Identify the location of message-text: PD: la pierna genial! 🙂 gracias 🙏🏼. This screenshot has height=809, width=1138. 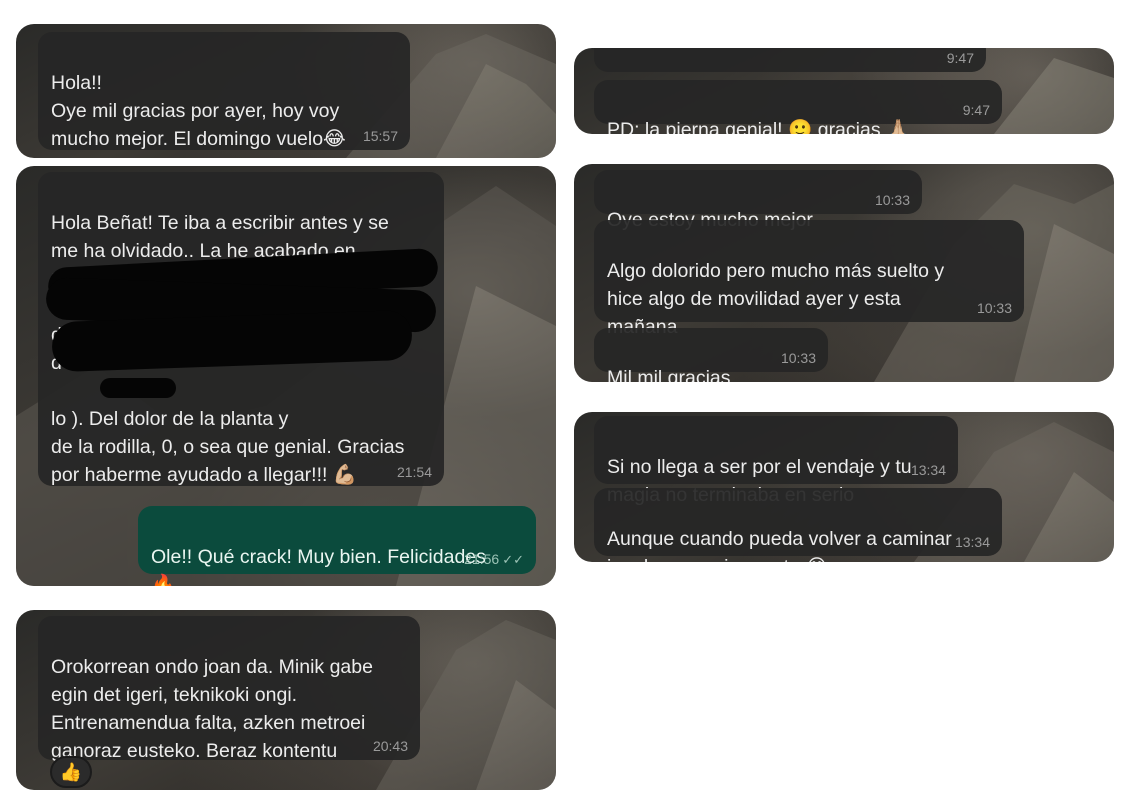
(759, 126).